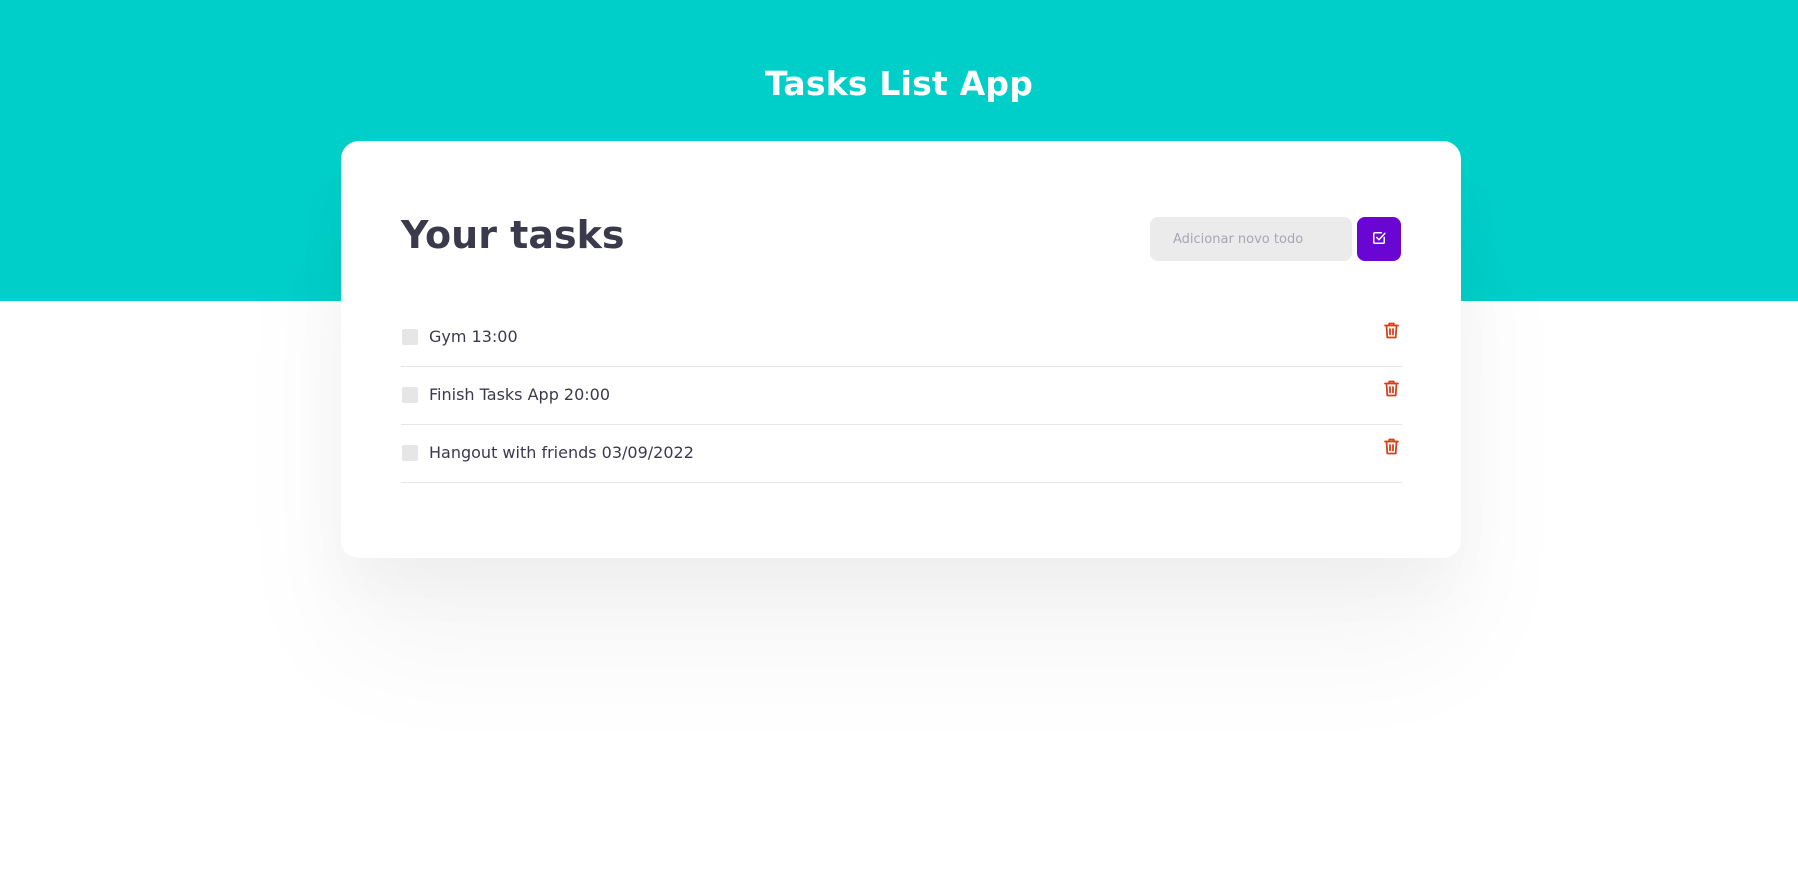 This screenshot has height=877, width=1798. What do you see at coordinates (520, 394) in the screenshot?
I see `task-label: Finish Tasks App 20:00` at bounding box center [520, 394].